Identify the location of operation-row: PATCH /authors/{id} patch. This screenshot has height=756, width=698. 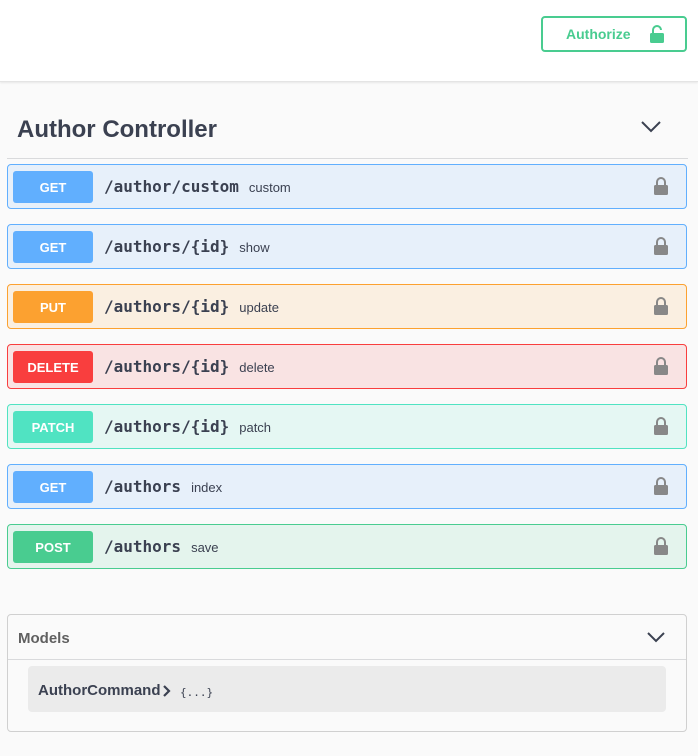
(347, 426).